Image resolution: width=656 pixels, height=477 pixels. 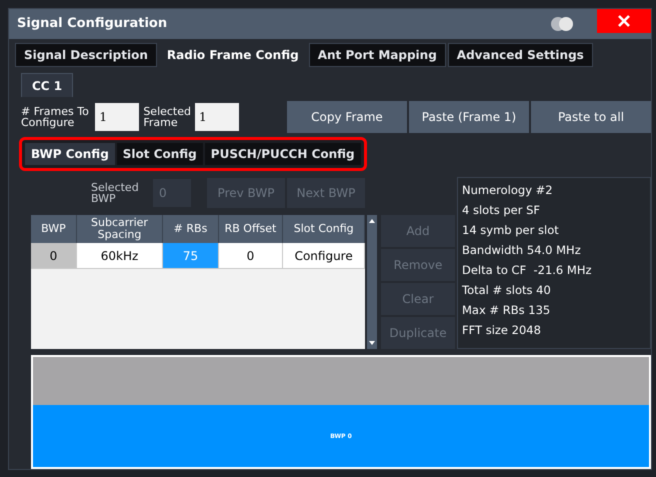 I want to click on info-text: FFT size 2048, so click(x=502, y=330).